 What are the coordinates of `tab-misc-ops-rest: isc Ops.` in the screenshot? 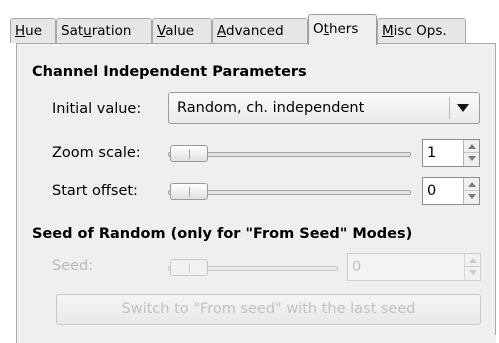 It's located at (420, 31).